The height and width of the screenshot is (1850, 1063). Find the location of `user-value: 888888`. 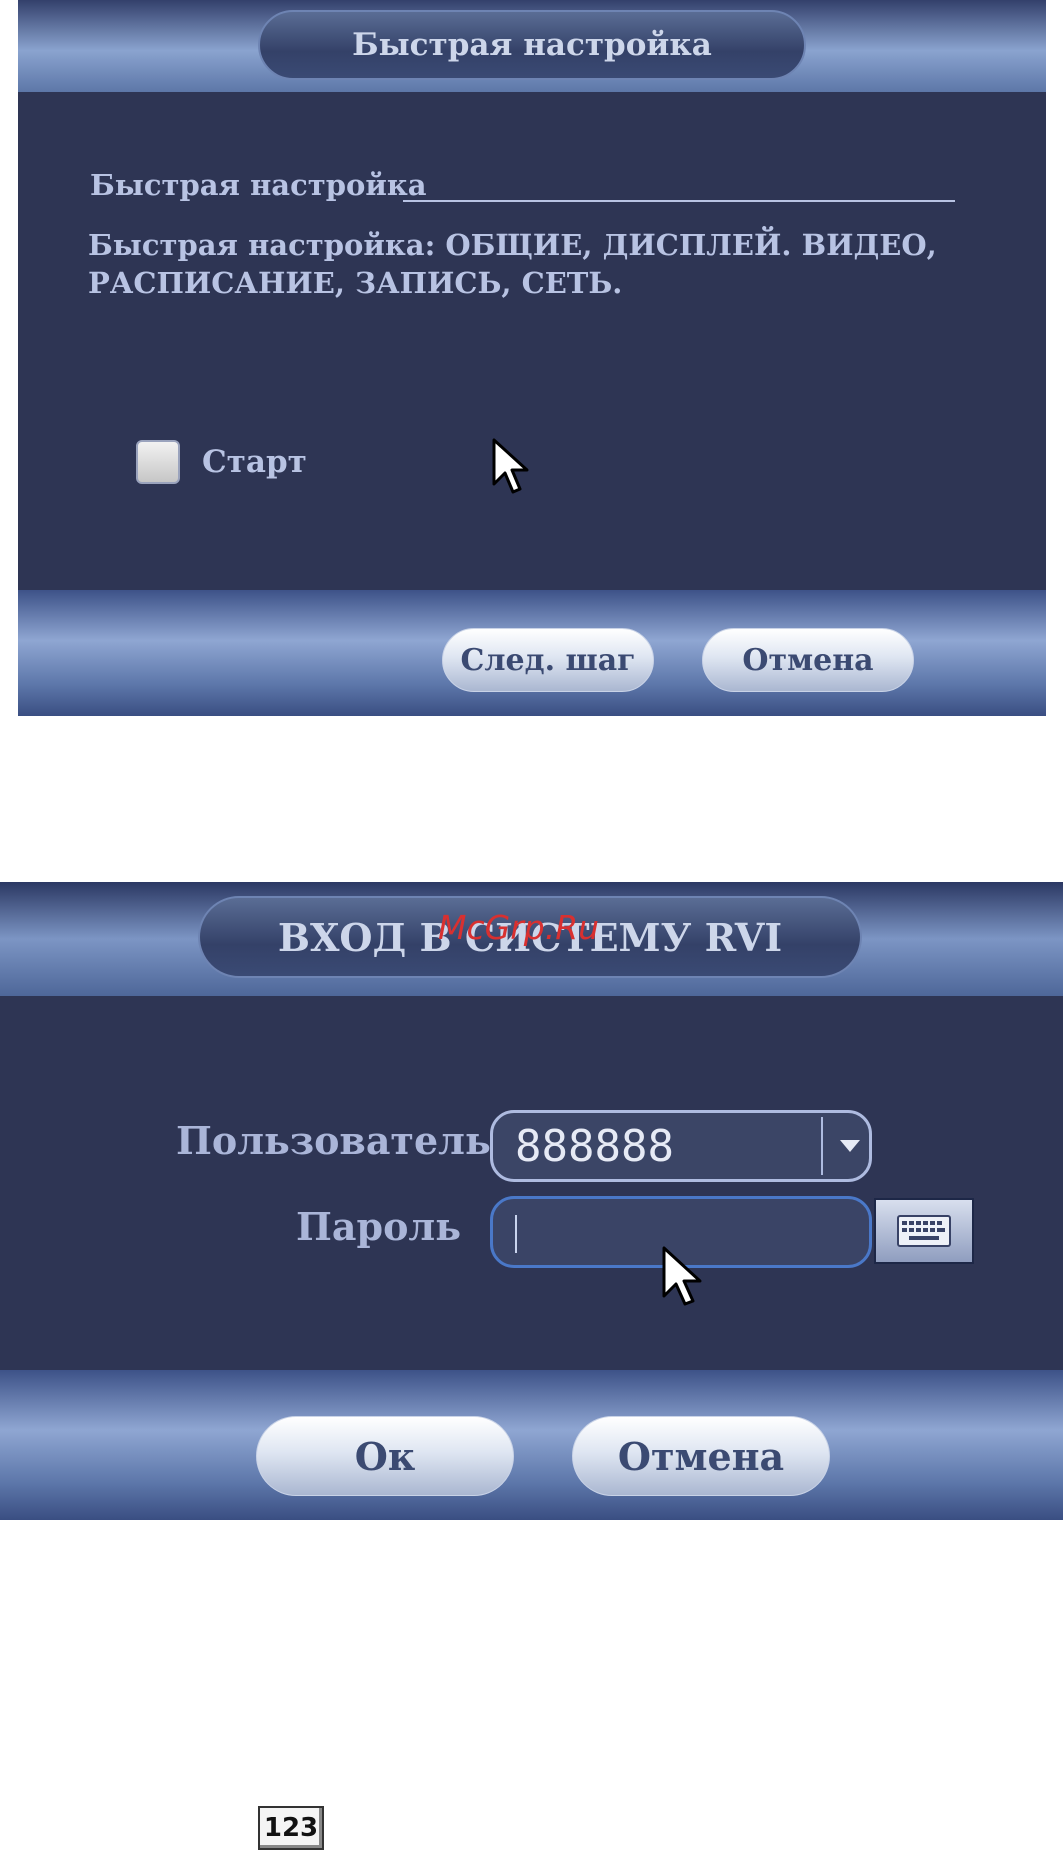

user-value: 888888 is located at coordinates (594, 1146).